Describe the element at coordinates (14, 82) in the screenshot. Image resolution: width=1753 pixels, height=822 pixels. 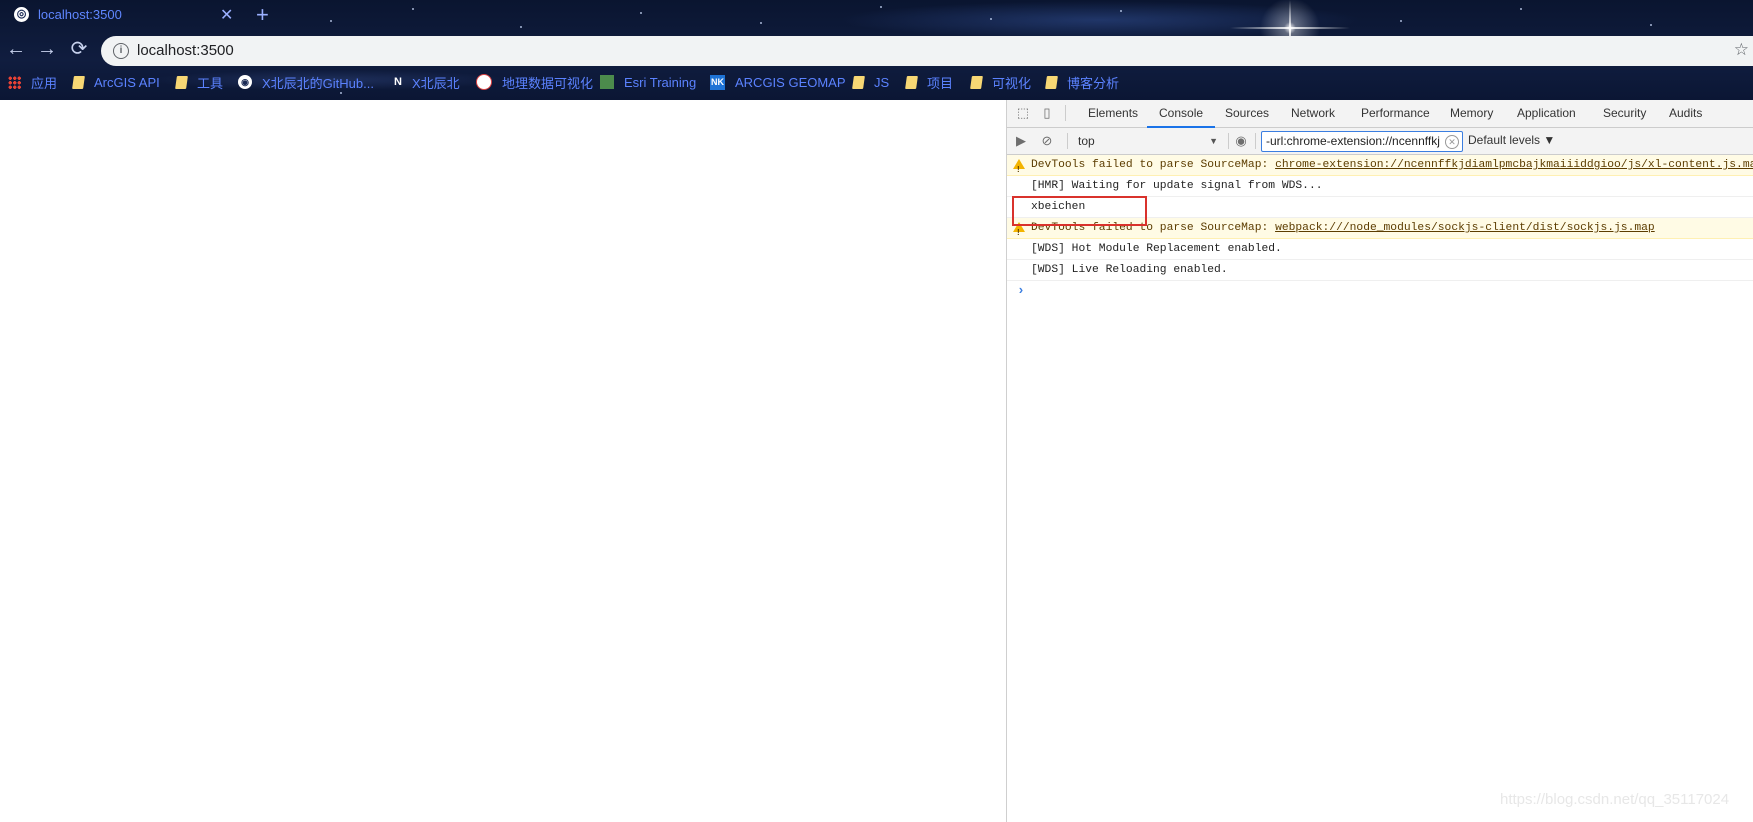
I see `apps-icon` at that location.